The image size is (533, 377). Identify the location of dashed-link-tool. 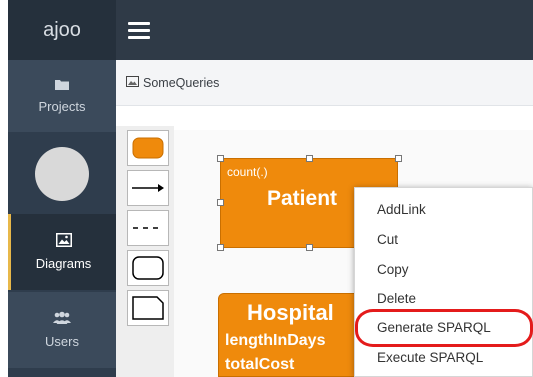
(148, 228).